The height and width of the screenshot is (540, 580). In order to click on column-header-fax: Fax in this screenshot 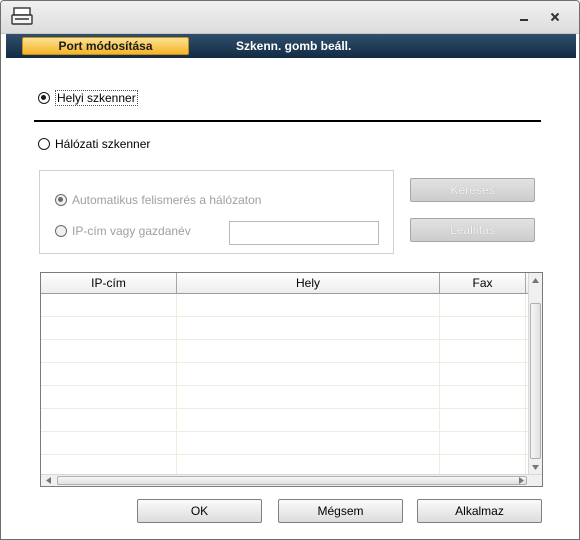, I will do `click(483, 283)`.